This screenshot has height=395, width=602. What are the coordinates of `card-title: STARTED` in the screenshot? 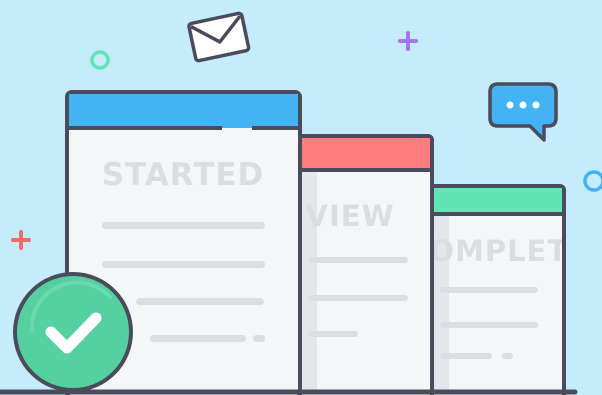 It's located at (183, 175).